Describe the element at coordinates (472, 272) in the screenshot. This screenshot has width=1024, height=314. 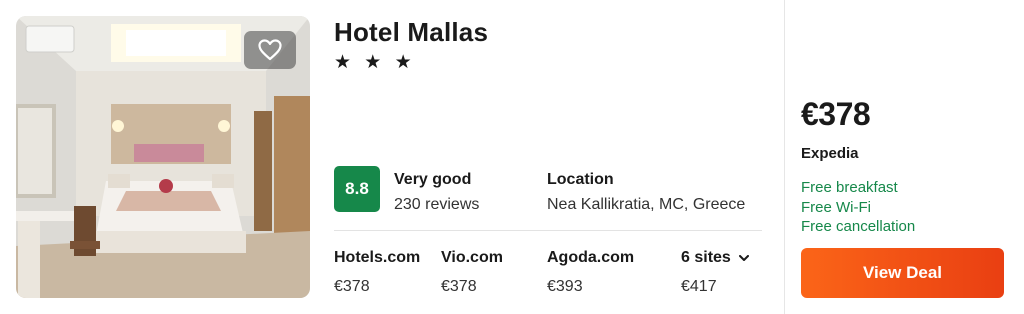
I see `provider-offer-vio-com: Vio.com €378` at that location.